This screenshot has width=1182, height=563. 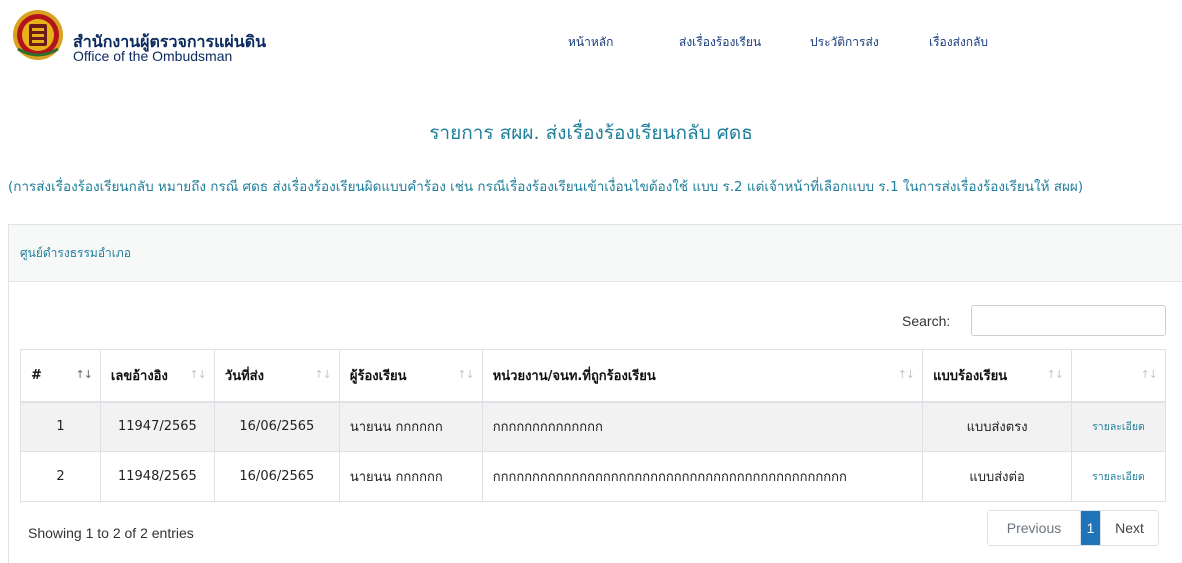 I want to click on pagination-page-button: 1, so click(x=1090, y=528).